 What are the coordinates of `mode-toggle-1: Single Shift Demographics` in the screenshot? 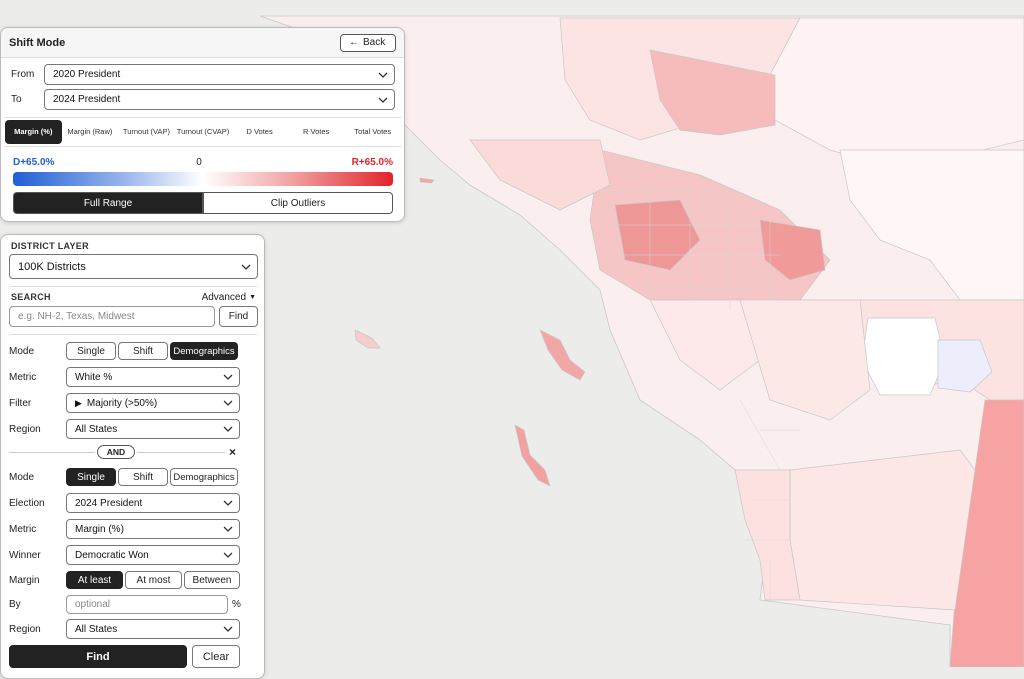 It's located at (153, 351).